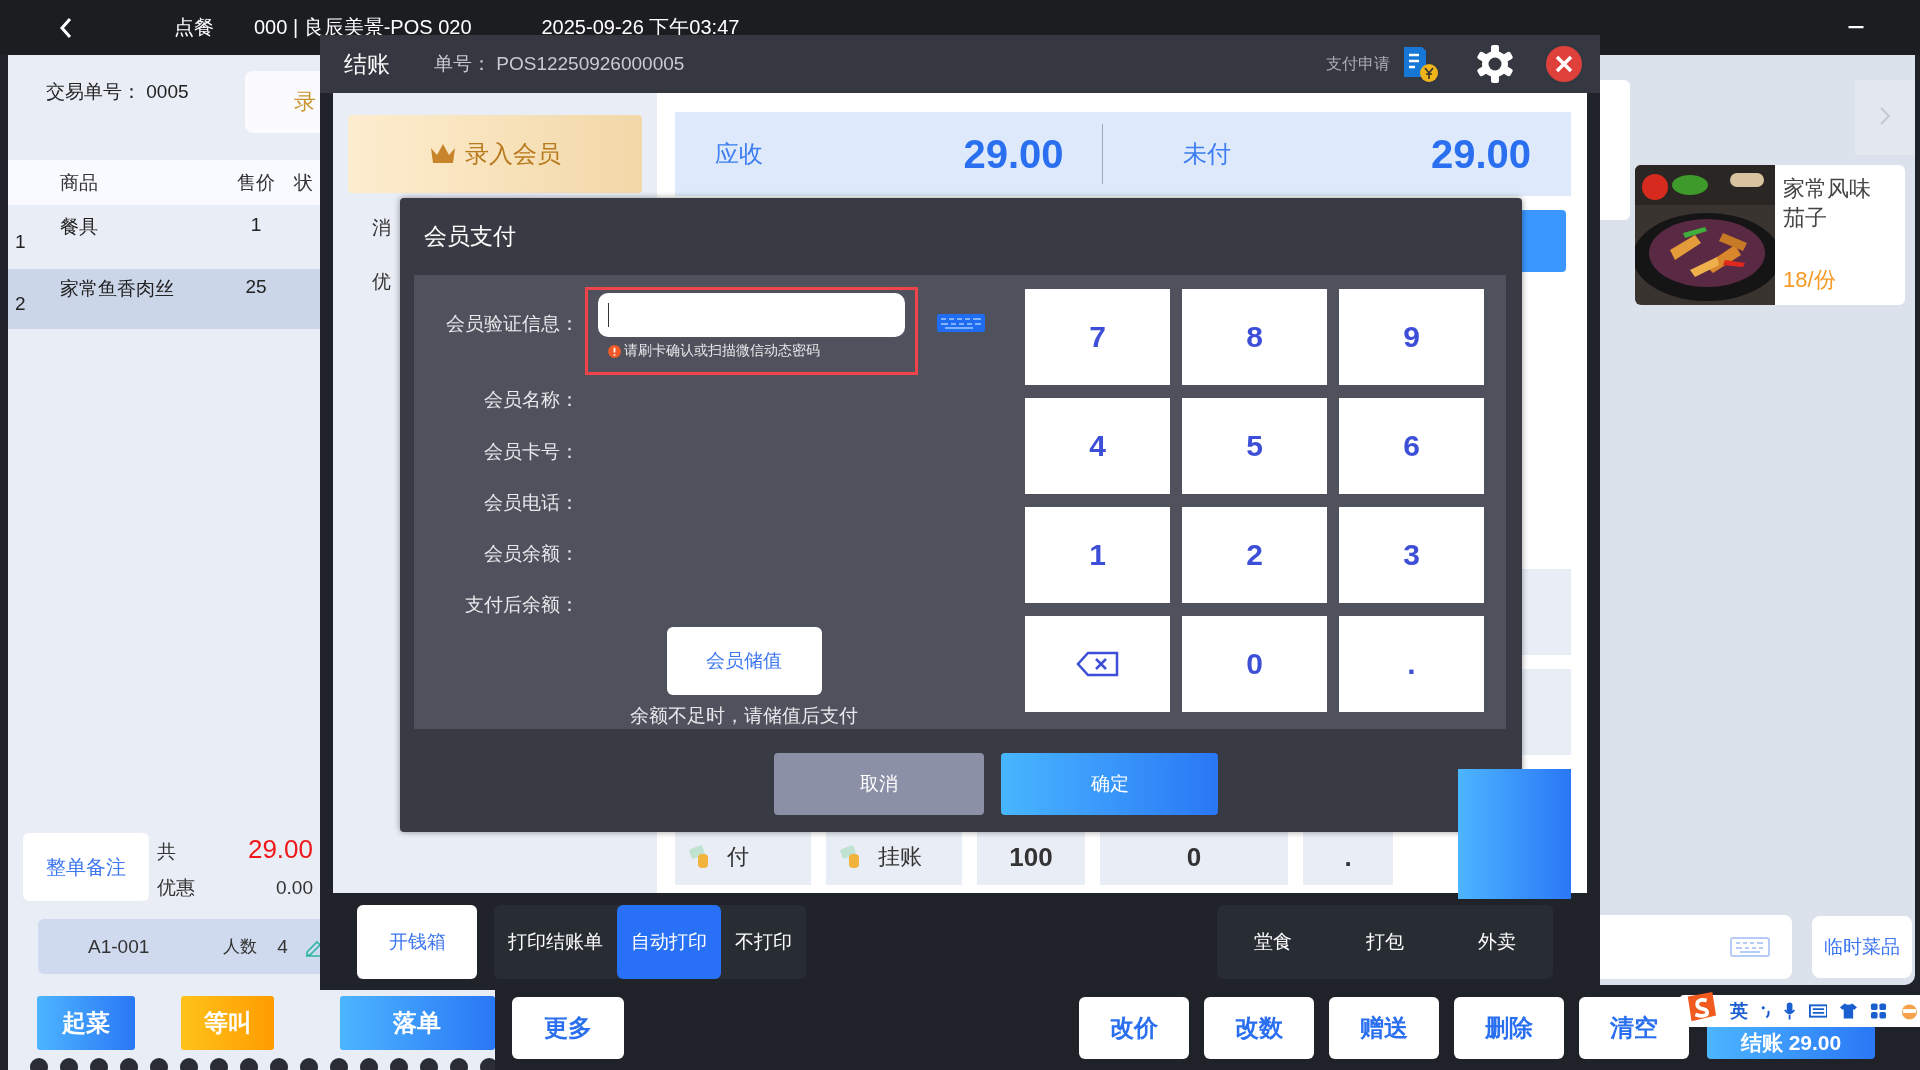  What do you see at coordinates (1885, 116) in the screenshot?
I see `chevron-right-icon` at bounding box center [1885, 116].